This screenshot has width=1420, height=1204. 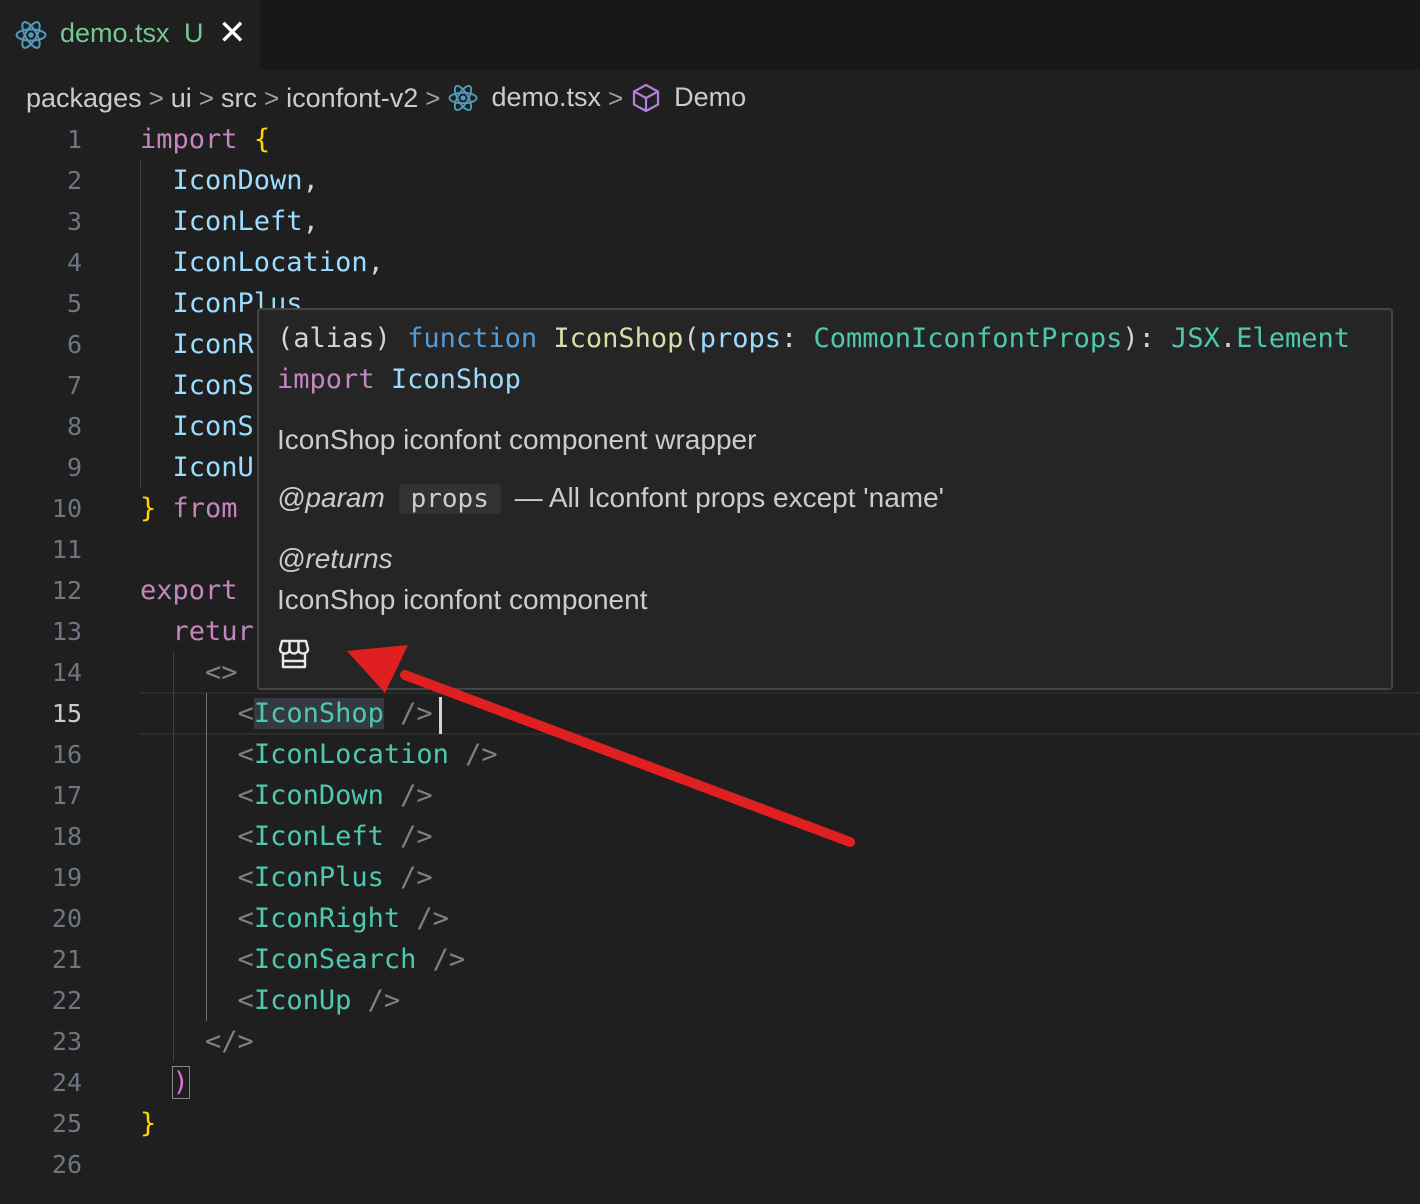 What do you see at coordinates (710, 959) in the screenshot?
I see `code-line: 21 <IconSearch />` at bounding box center [710, 959].